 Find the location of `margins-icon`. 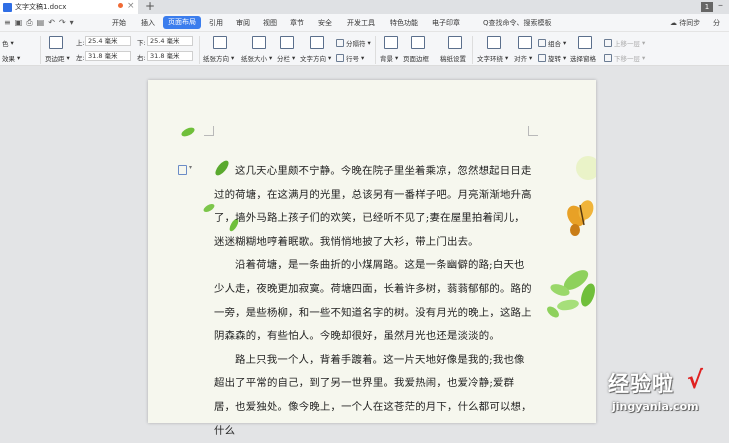

margins-icon is located at coordinates (56, 42).